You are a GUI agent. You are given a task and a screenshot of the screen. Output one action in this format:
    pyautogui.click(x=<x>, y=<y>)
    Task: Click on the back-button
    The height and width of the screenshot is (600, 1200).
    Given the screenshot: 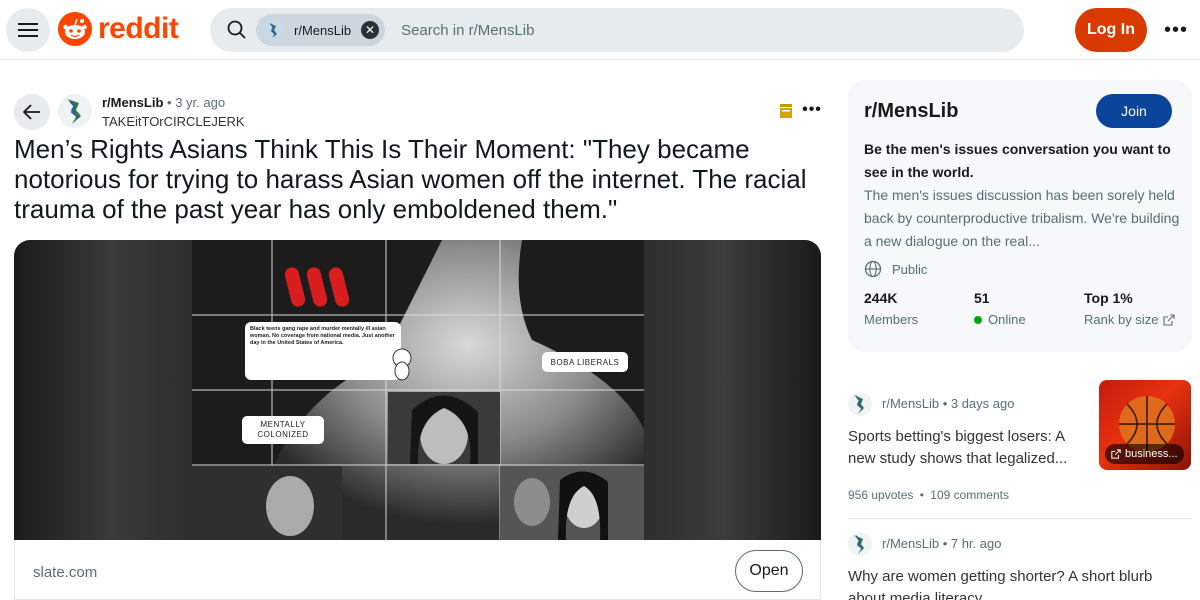 What is the action you would take?
    pyautogui.click(x=32, y=112)
    